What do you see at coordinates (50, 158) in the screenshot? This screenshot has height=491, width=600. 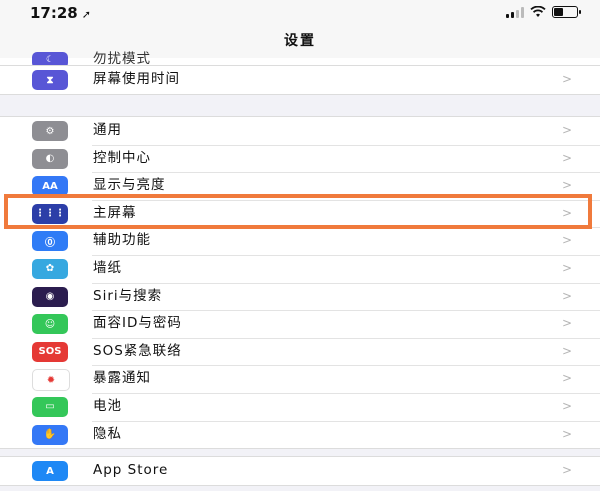 I see `toggles-icon: ◐` at bounding box center [50, 158].